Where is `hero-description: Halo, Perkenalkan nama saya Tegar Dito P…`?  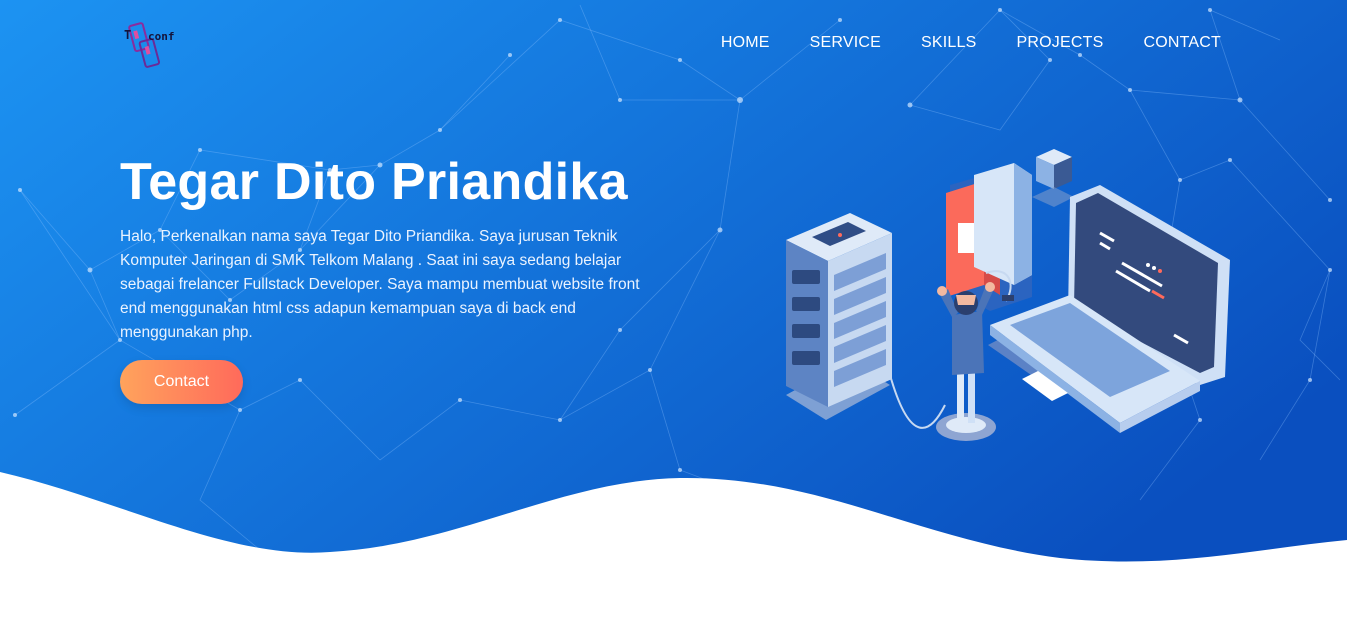
hero-description: Halo, Perkenalkan nama saya Tegar Dito P… is located at coordinates (380, 284).